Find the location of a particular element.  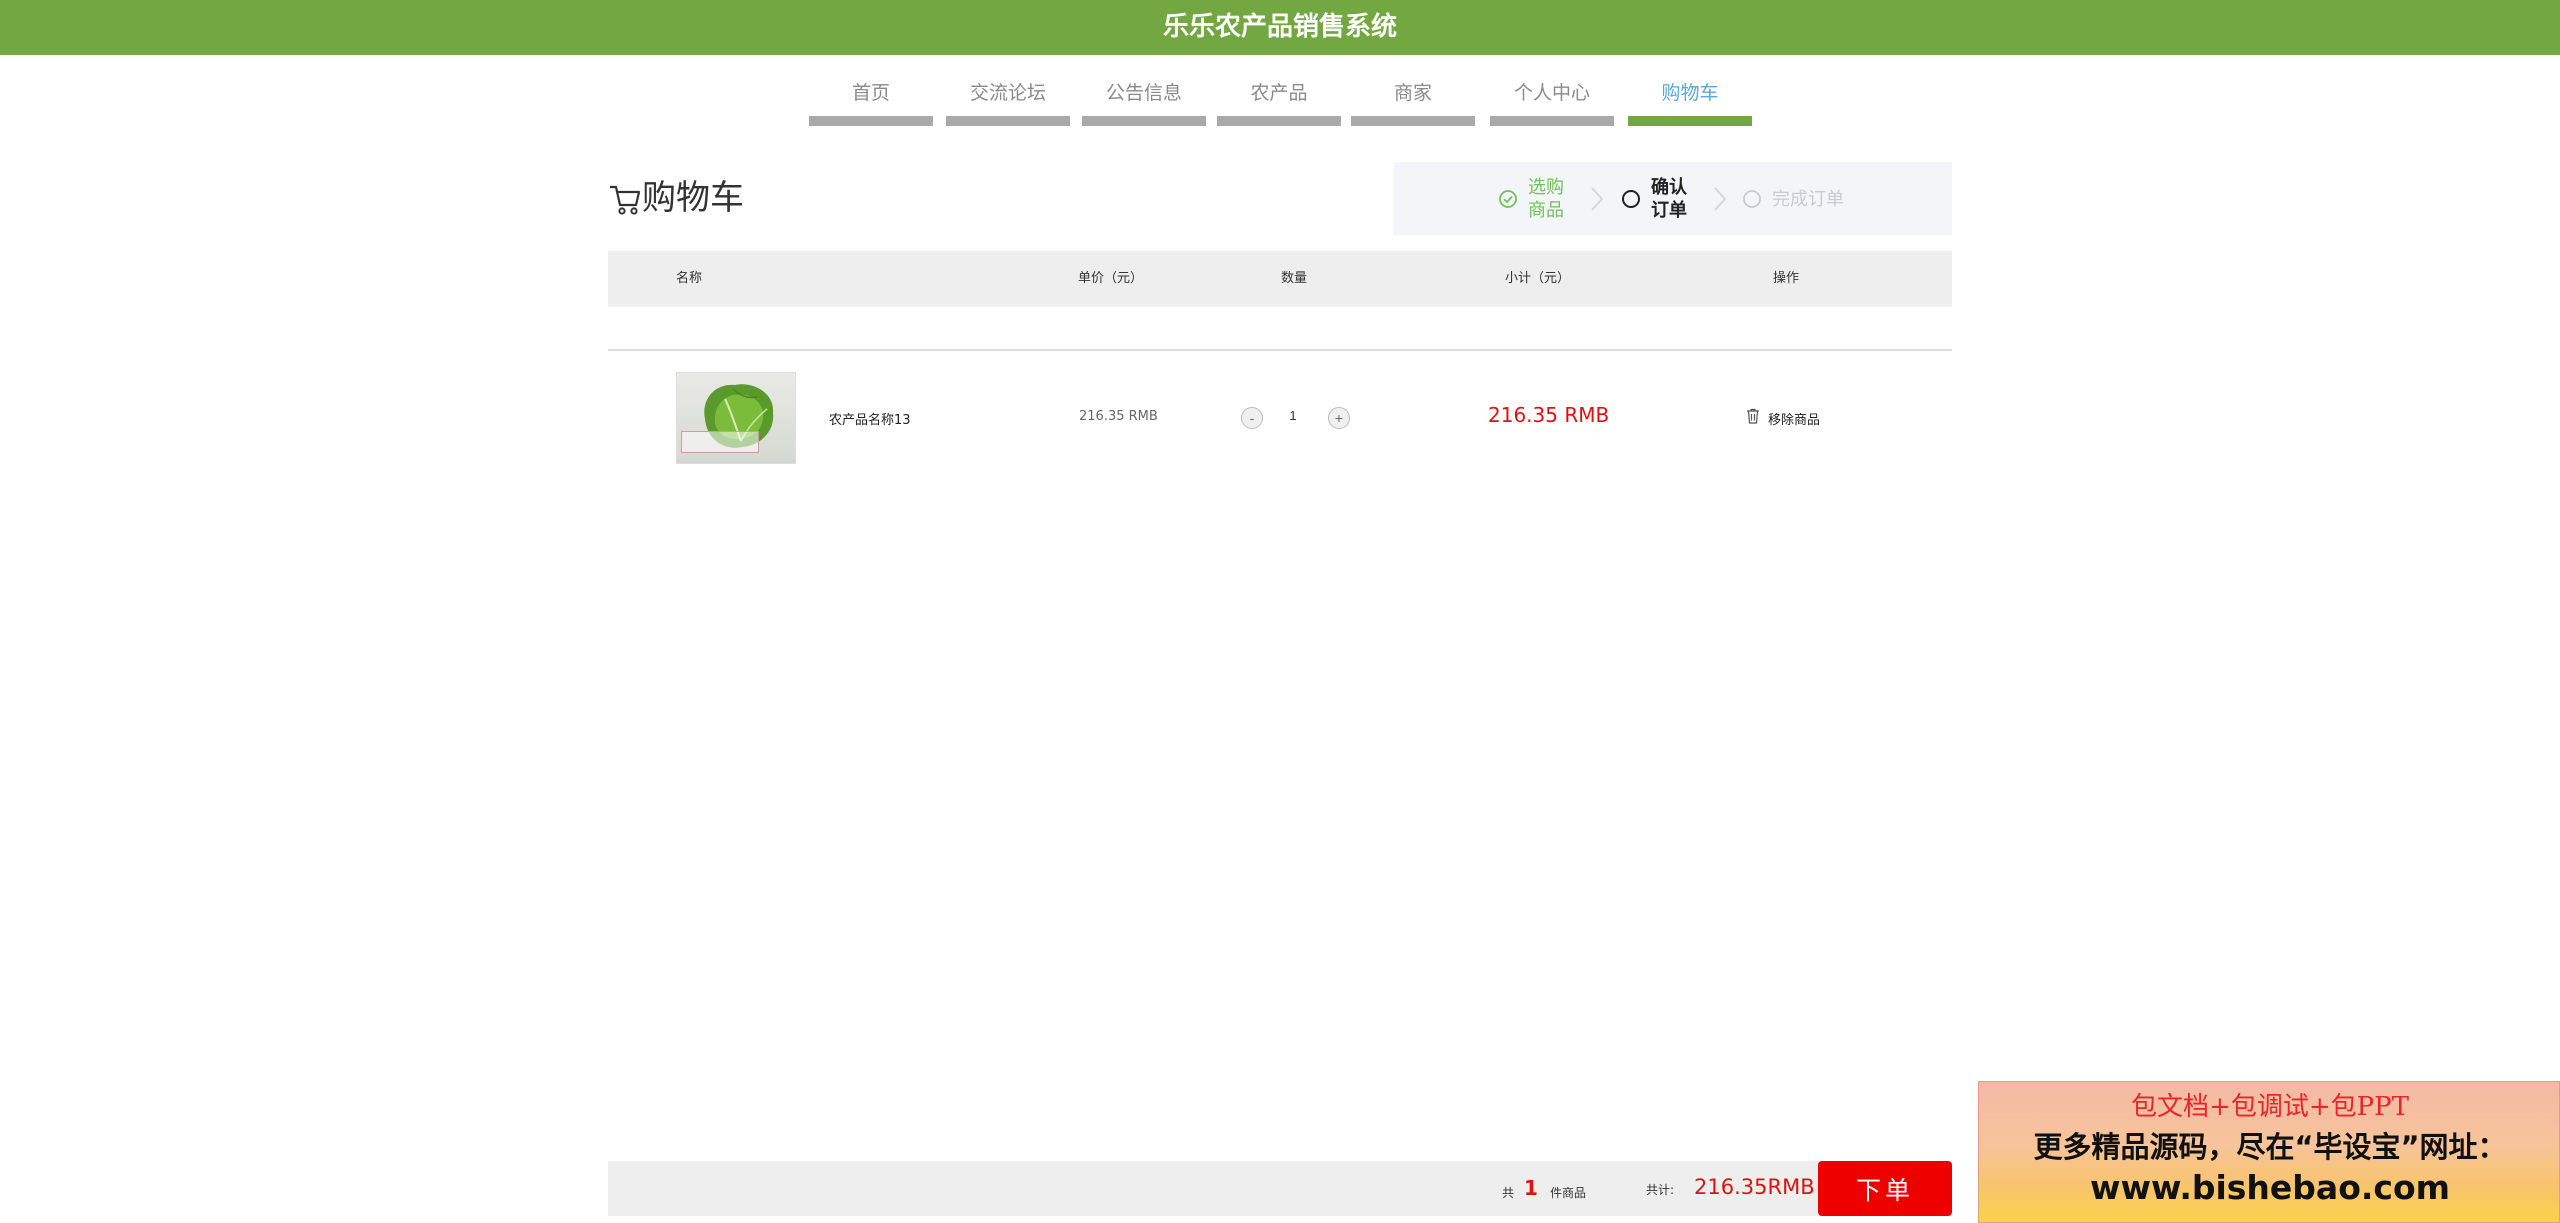

promo-line-2: 更多精品源码，尽在“毕设宝”网址： is located at coordinates (2270, 1147).